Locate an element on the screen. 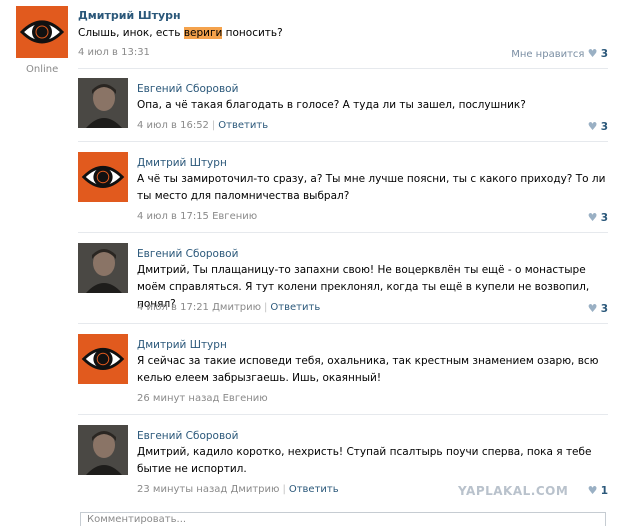 This screenshot has height=526, width=622. comment-meta: 23 минуты назад Дмитрию | Ответить is located at coordinates (238, 489).